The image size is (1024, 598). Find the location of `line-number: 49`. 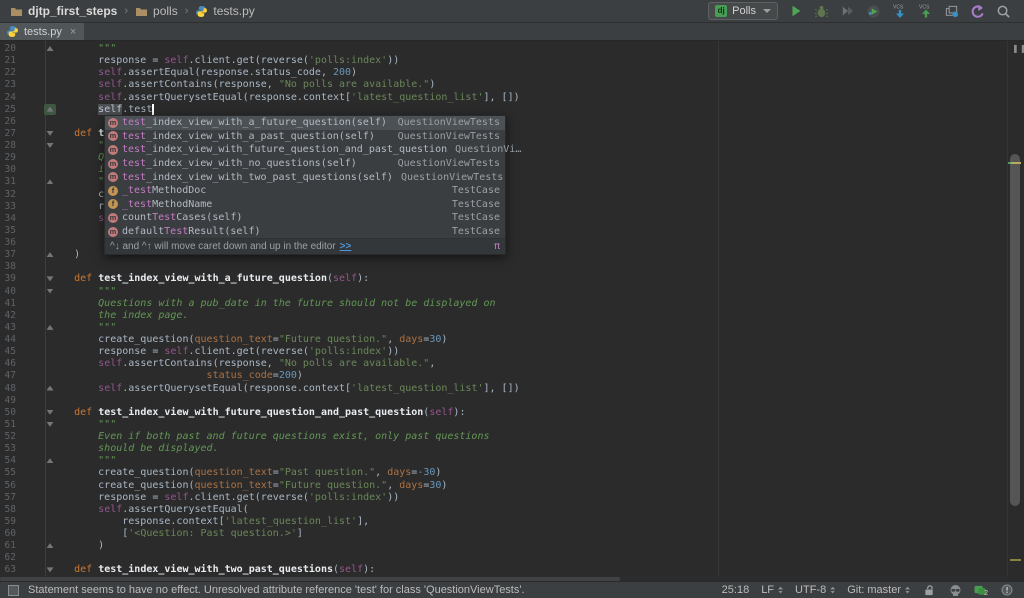

line-number: 49 is located at coordinates (8, 401).